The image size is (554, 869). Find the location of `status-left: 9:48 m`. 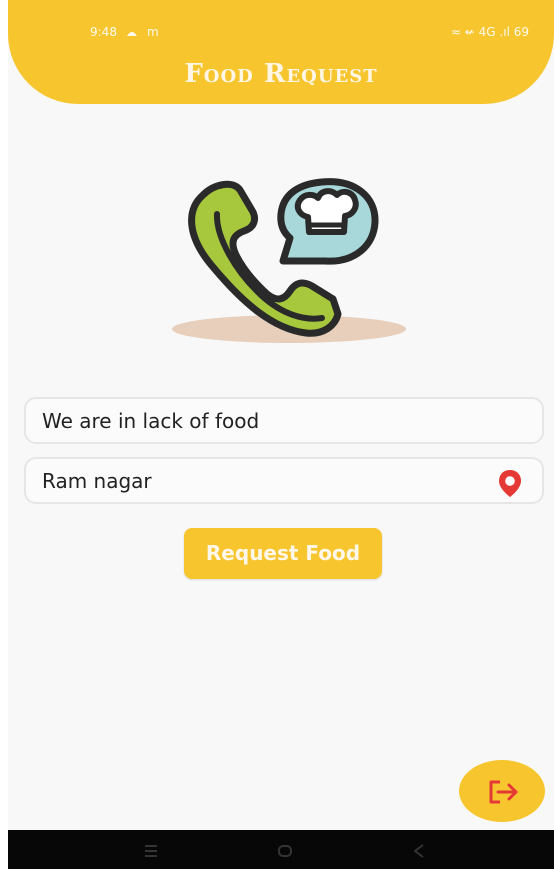

status-left: 9:48 m is located at coordinates (124, 32).